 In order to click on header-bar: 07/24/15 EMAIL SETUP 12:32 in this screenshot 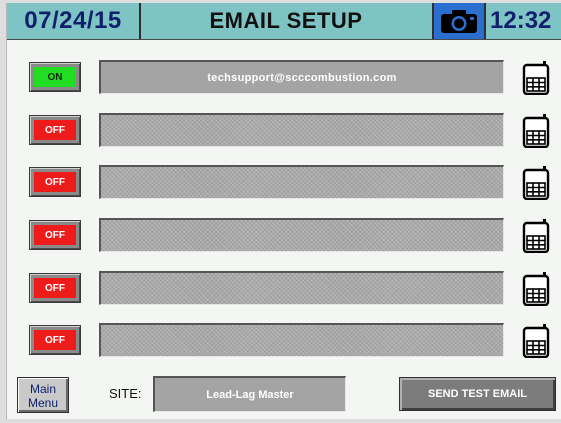, I will do `click(284, 21)`.